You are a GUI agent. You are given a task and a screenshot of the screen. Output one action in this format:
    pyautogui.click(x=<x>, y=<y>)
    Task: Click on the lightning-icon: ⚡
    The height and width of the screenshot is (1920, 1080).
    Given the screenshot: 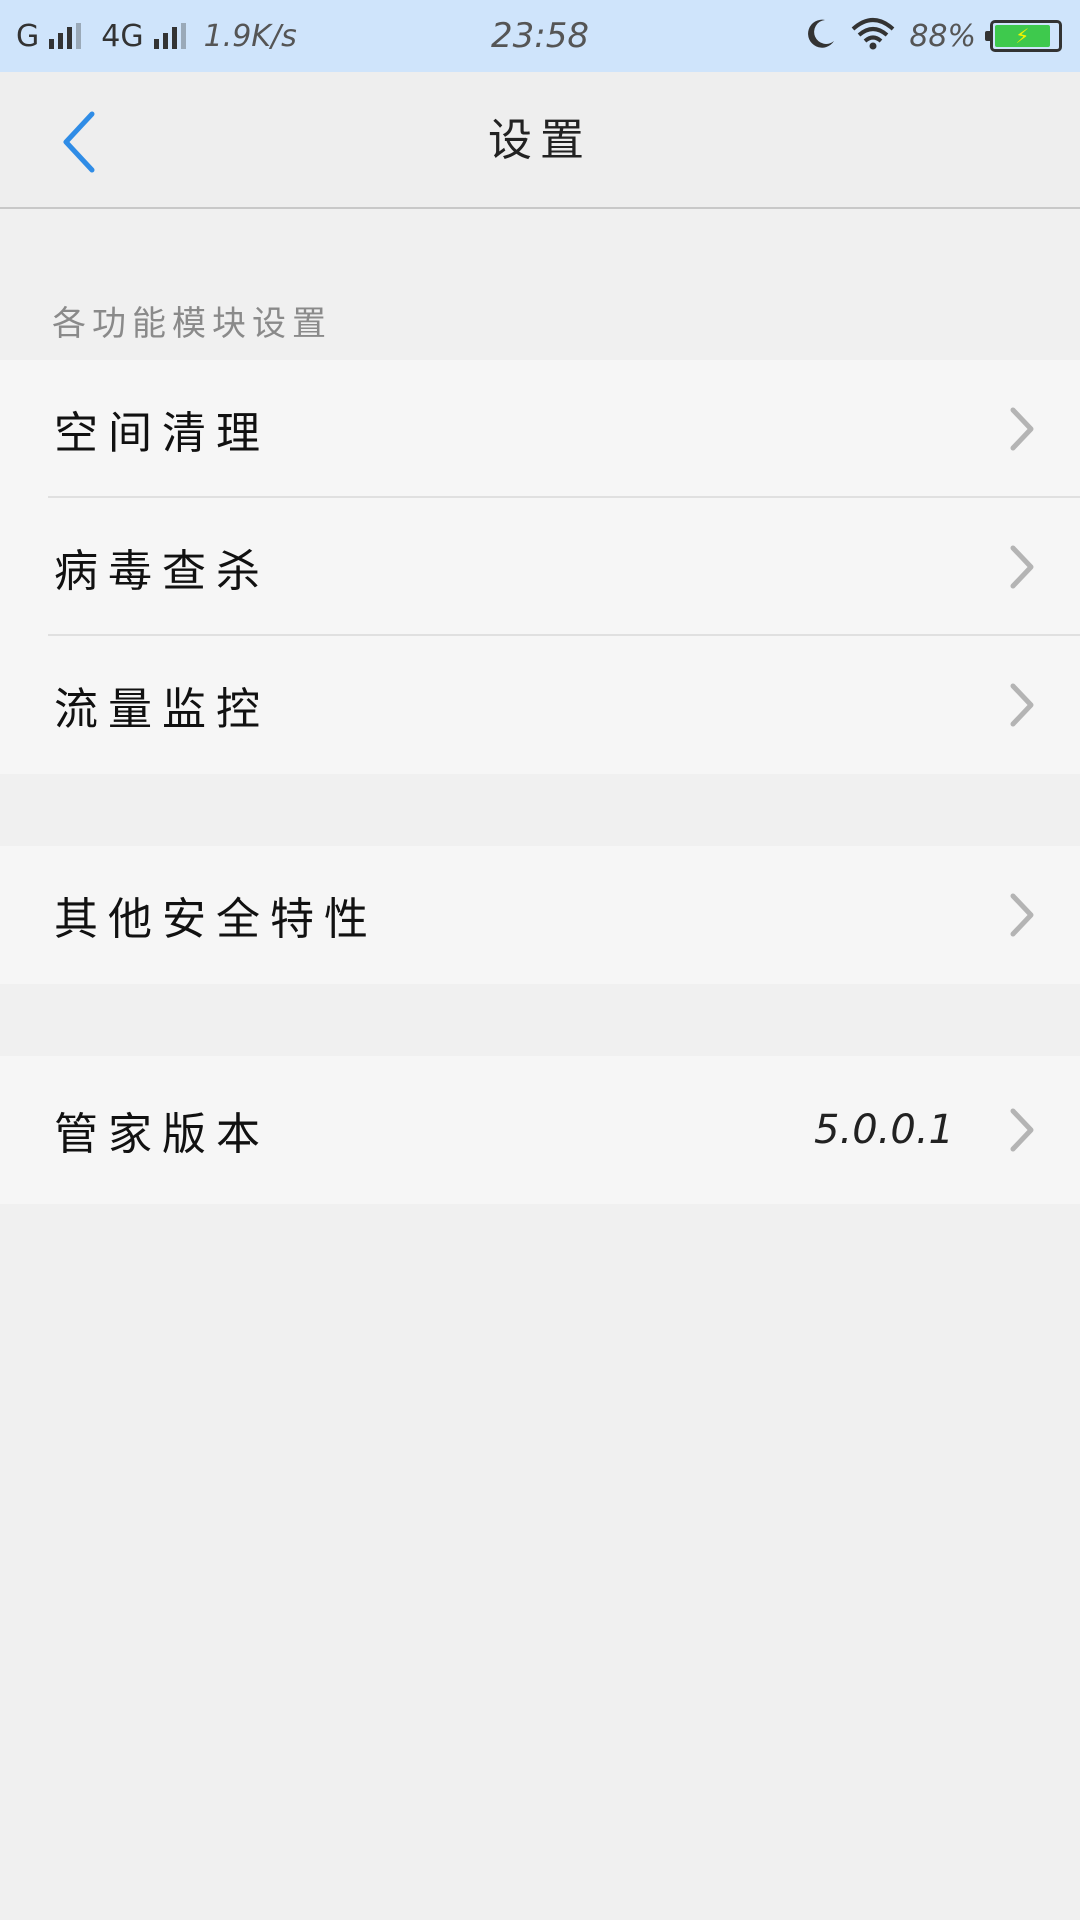 What is the action you would take?
    pyautogui.click(x=1022, y=36)
    